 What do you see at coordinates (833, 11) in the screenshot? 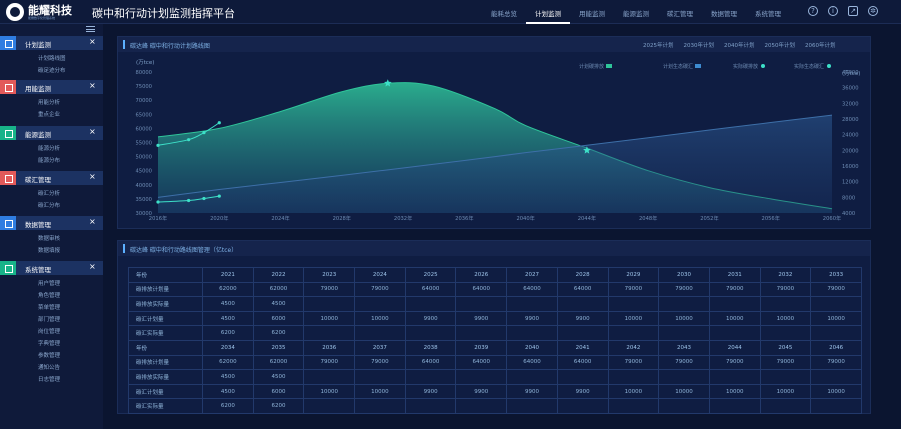
I see `info-icon: i` at bounding box center [833, 11].